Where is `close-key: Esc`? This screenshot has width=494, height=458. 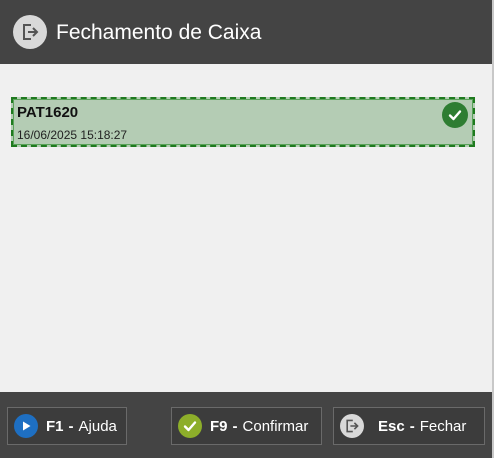 close-key: Esc is located at coordinates (391, 426).